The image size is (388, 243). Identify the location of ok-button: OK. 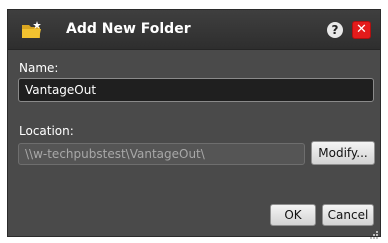
(293, 215).